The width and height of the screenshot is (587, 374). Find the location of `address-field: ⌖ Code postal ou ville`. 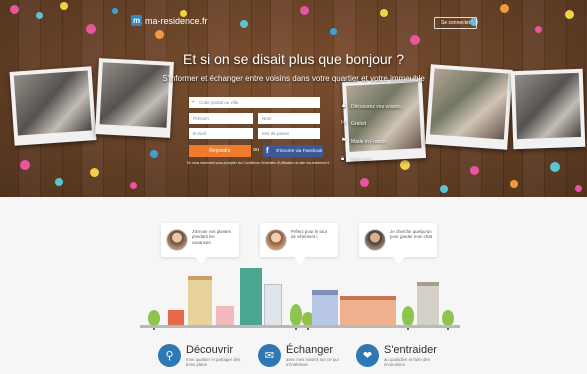

address-field: ⌖ Code postal ou ville is located at coordinates (254, 102).